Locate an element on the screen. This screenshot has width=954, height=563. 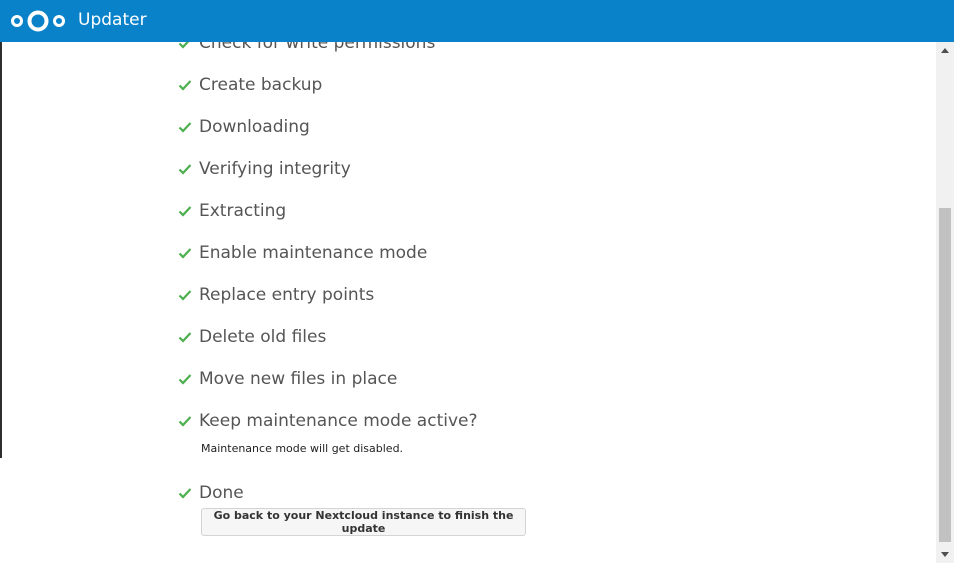
step-extracting: Extracting is located at coordinates (232, 211).